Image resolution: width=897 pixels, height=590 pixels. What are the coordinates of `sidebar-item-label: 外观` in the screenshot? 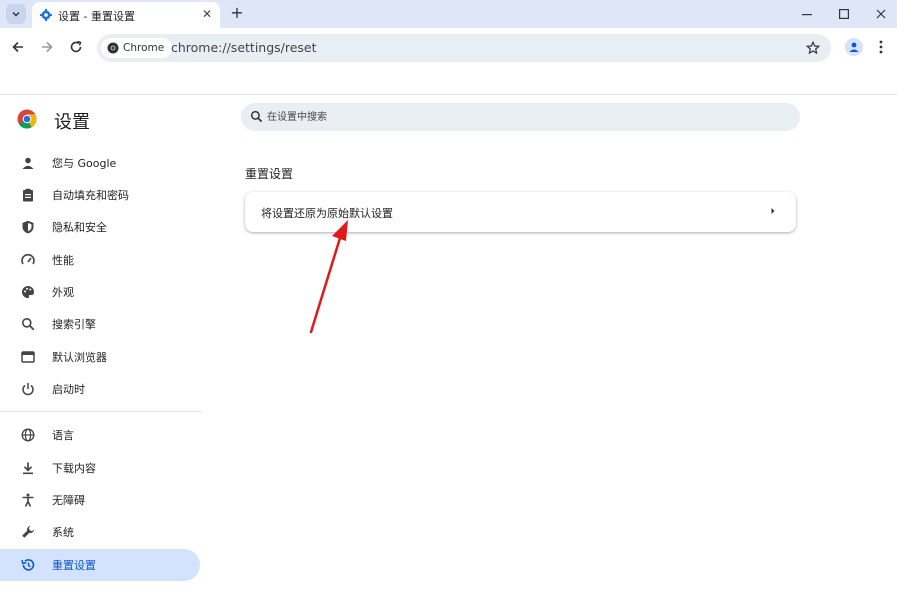 It's located at (63, 292).